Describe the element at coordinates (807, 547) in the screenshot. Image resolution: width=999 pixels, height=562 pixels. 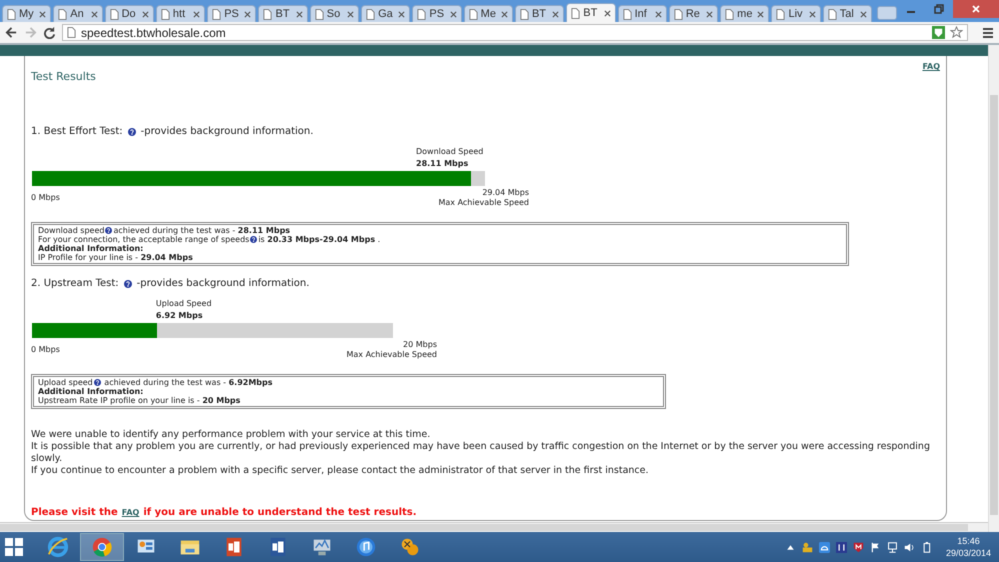
I see `people-icon` at that location.